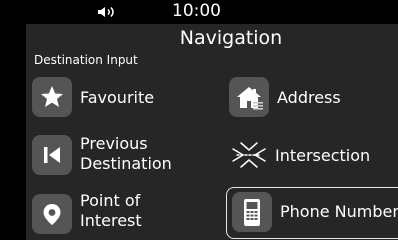 The image size is (398, 240). What do you see at coordinates (117, 97) in the screenshot?
I see `favourite-label: Favourite` at bounding box center [117, 97].